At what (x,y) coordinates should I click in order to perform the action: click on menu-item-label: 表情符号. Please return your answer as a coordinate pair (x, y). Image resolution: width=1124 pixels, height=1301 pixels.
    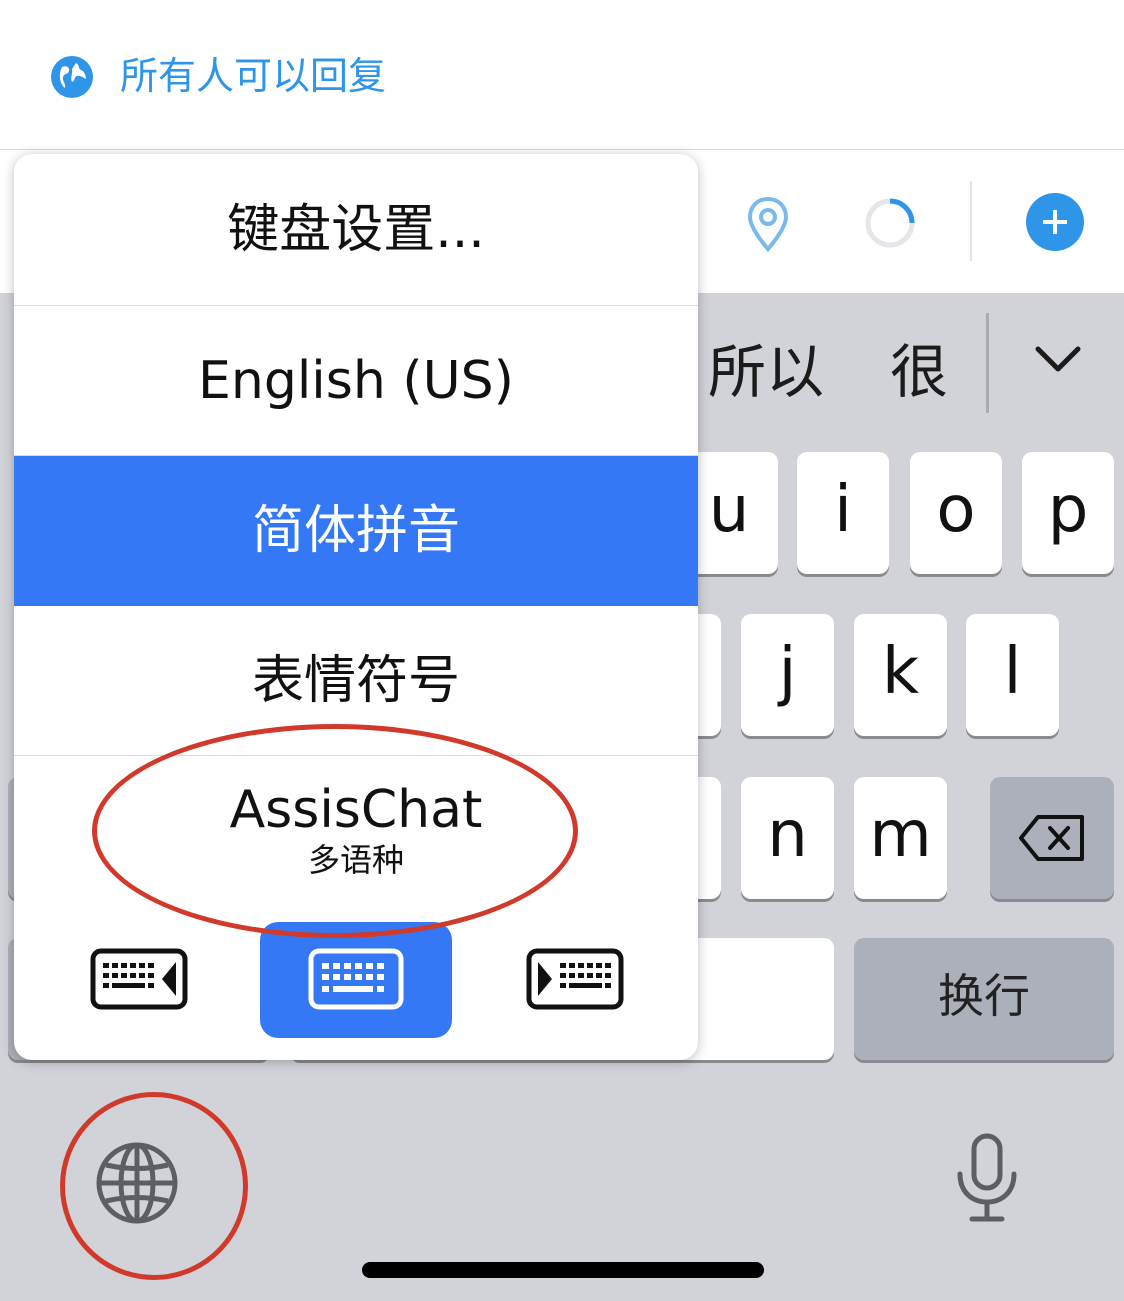
    Looking at the image, I should click on (355, 681).